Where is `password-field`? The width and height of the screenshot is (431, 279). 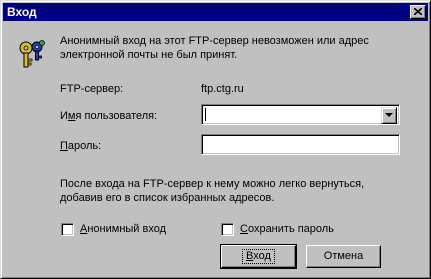 password-field is located at coordinates (300, 144).